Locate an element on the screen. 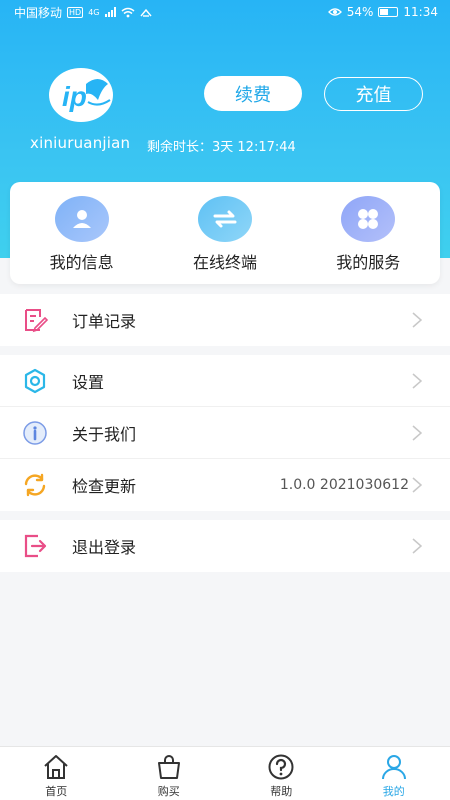 The width and height of the screenshot is (450, 800). refresh-icon is located at coordinates (35, 485).